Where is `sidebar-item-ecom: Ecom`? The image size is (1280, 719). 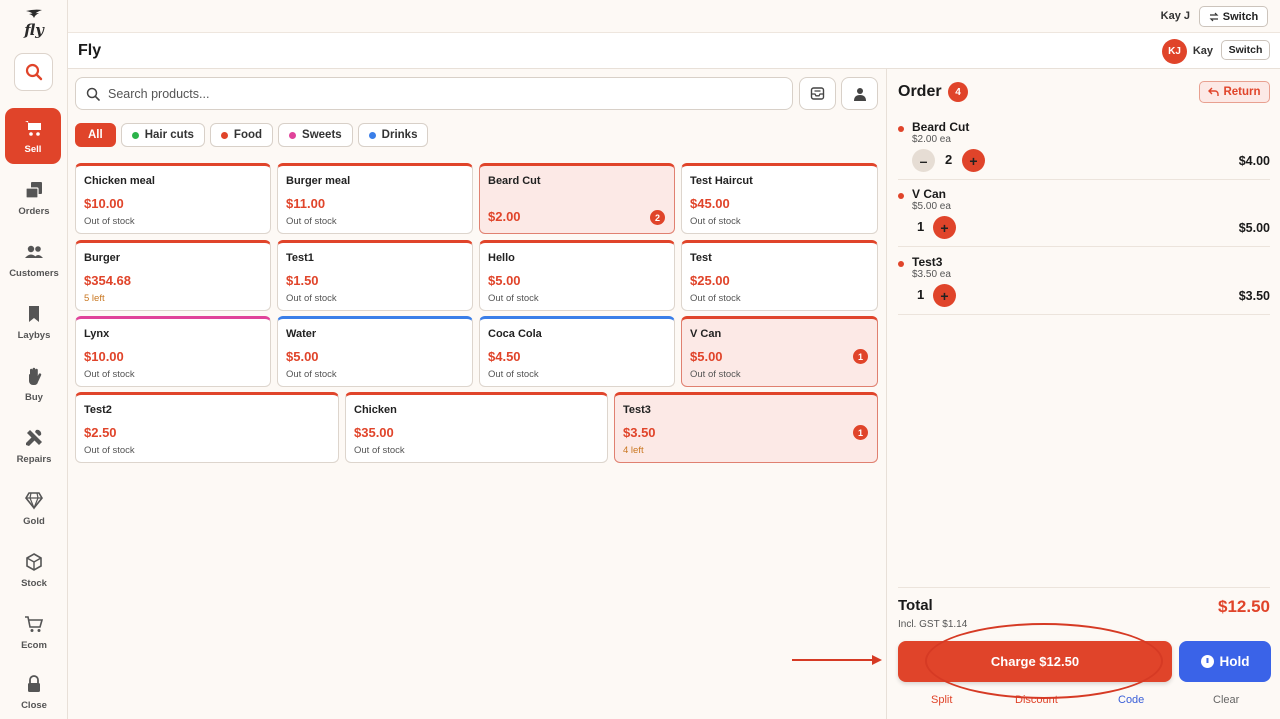
sidebar-item-ecom: Ecom is located at coordinates (34, 632).